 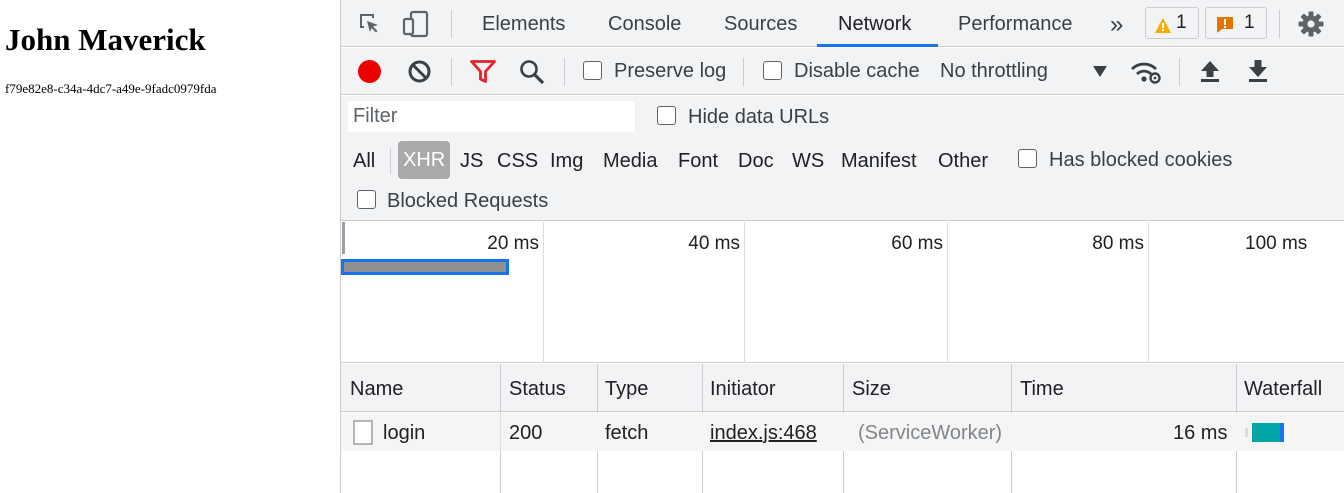 I want to click on export-har-icon, so click(x=1258, y=71).